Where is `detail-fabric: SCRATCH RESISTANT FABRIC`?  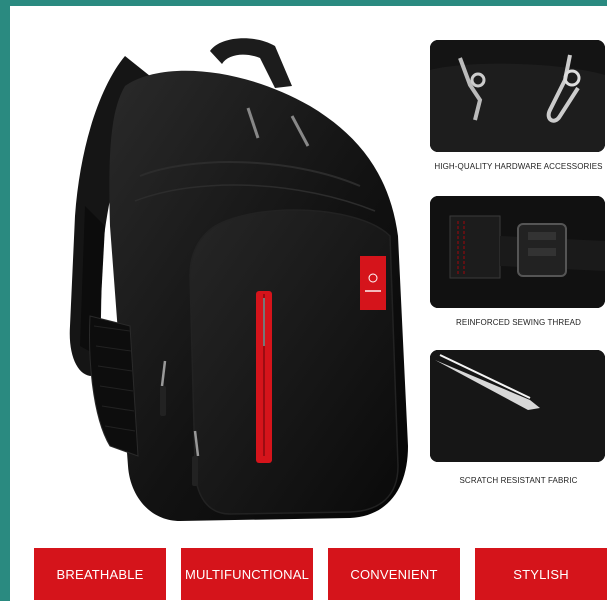 detail-fabric: SCRATCH RESISTANT FABRIC is located at coordinates (518, 420).